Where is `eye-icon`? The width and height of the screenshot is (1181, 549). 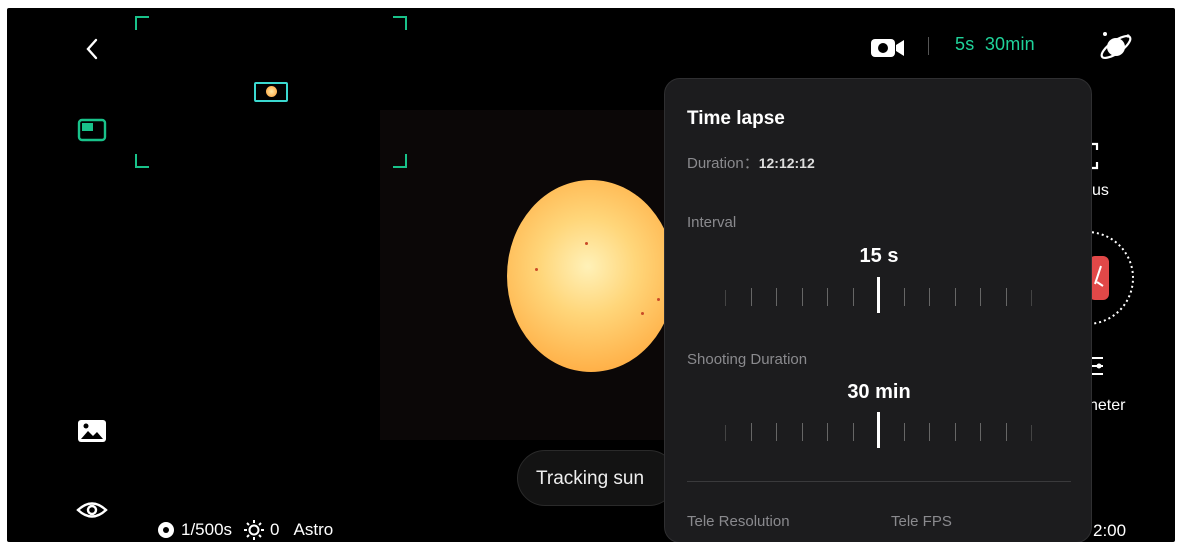
eye-icon is located at coordinates (92, 510).